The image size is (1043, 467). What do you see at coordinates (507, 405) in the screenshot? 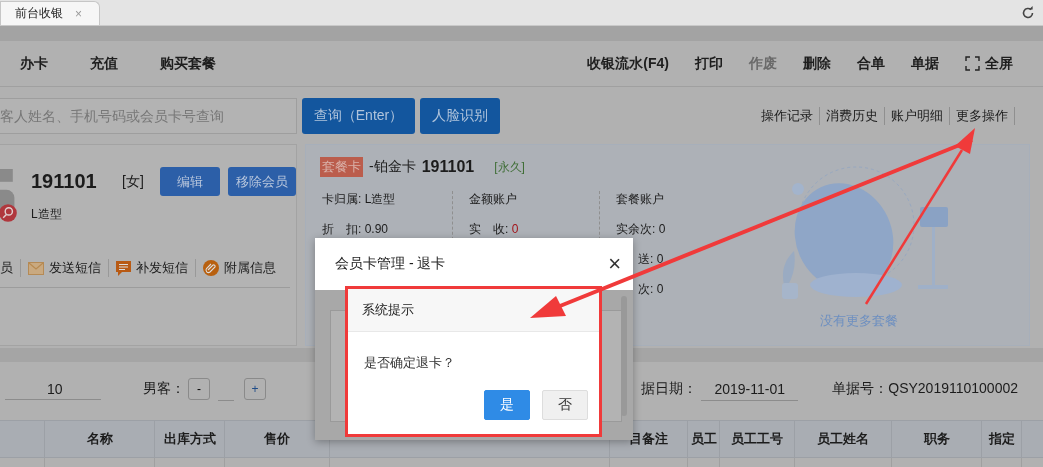
I see `confirm-button: 是` at bounding box center [507, 405].